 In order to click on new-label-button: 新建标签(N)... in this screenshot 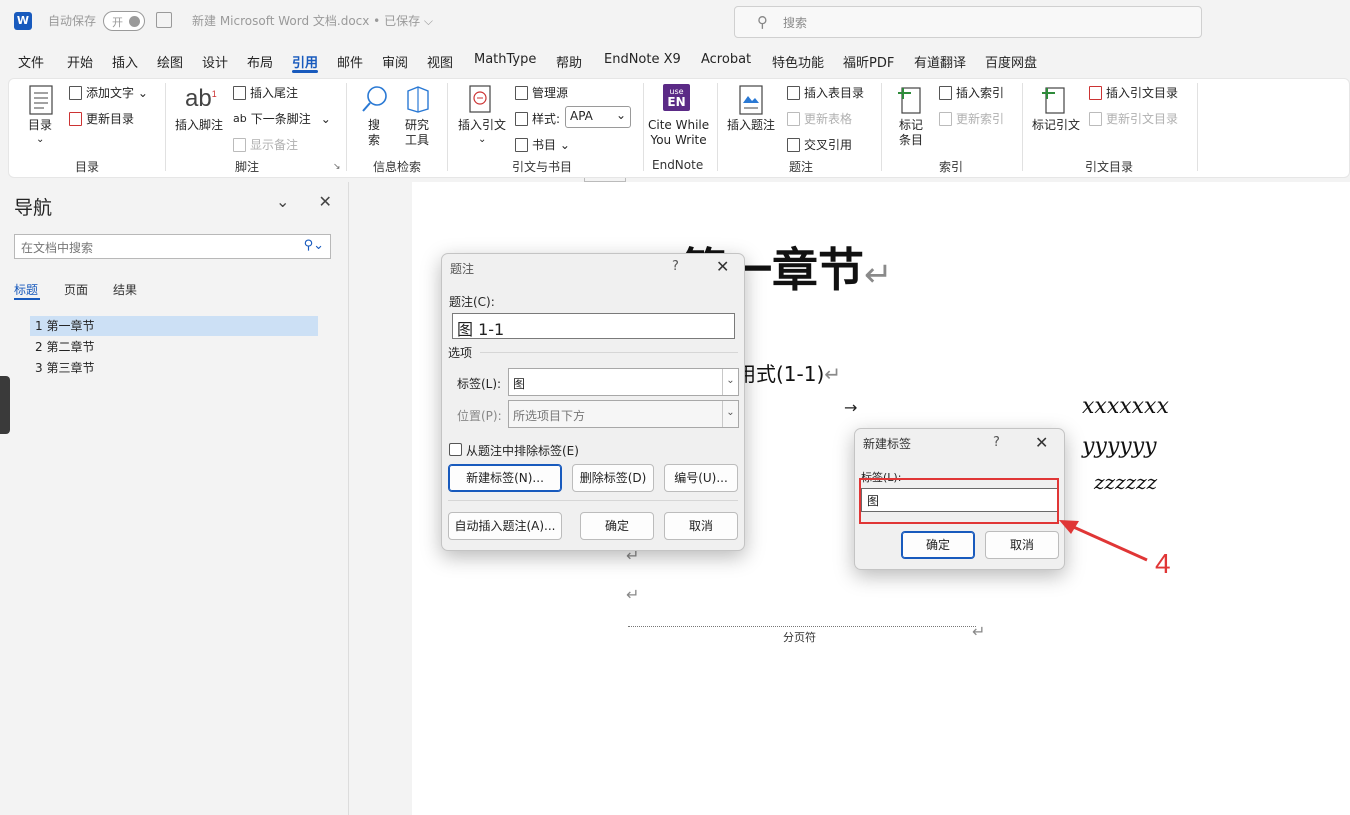, I will do `click(505, 478)`.